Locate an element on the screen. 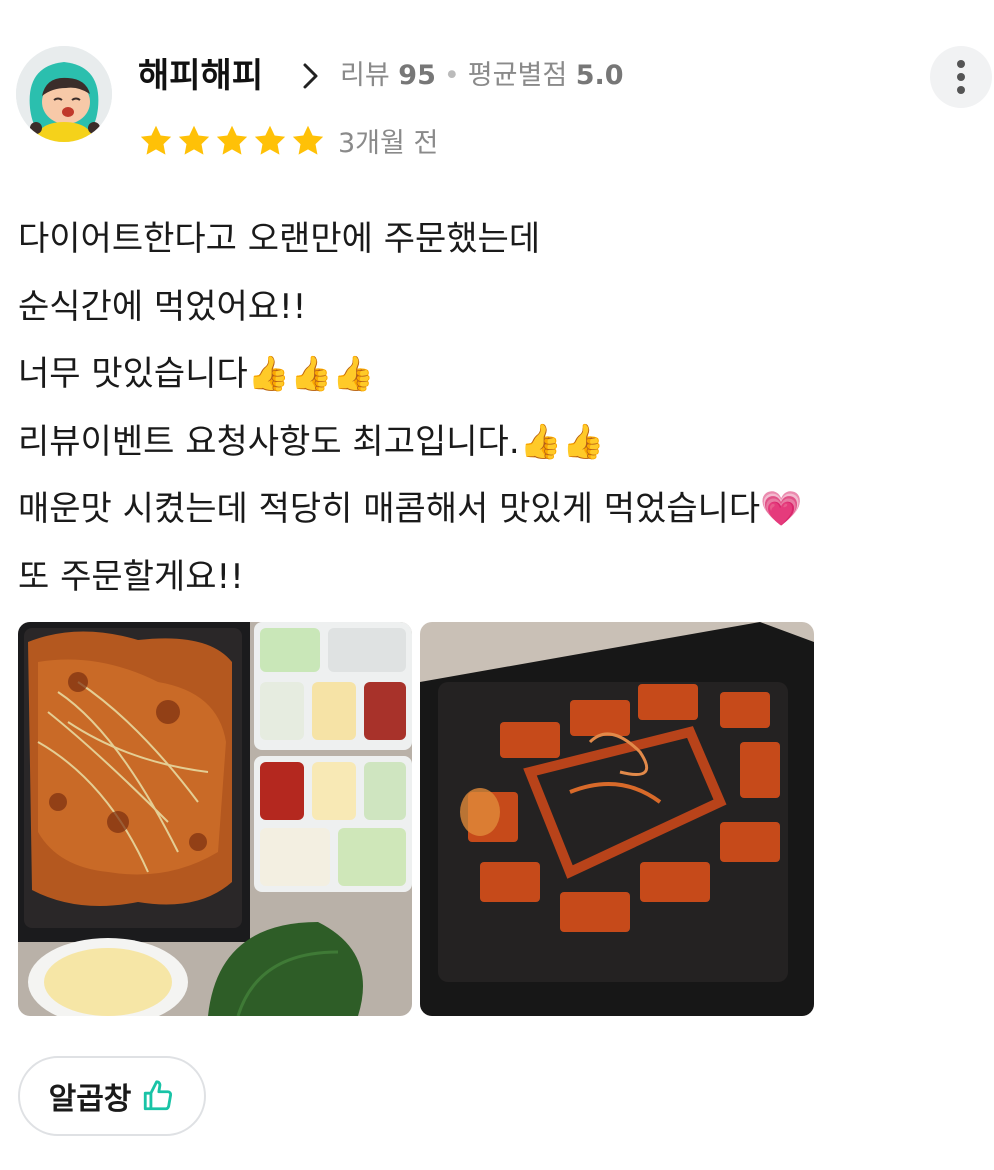  review-line: 너무 맛있습니다👍👍👍 is located at coordinates (196, 374).